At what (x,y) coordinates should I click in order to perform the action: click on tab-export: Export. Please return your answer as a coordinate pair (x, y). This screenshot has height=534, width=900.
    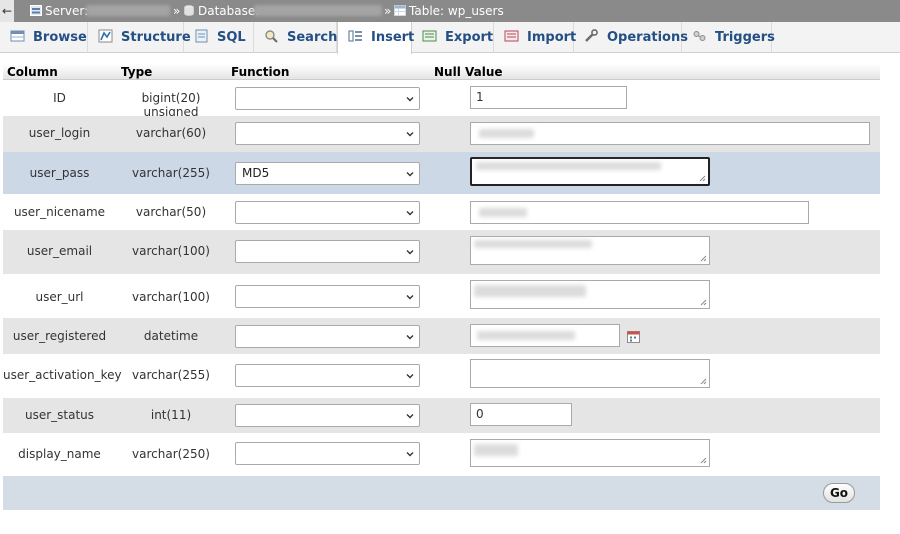
    Looking at the image, I should click on (453, 37).